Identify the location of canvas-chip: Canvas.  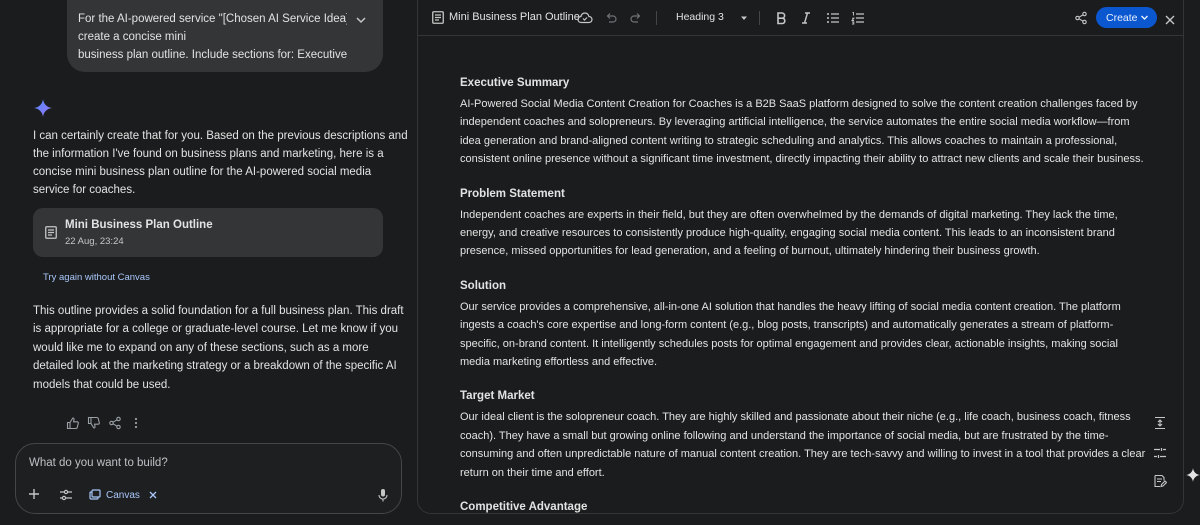
(123, 495).